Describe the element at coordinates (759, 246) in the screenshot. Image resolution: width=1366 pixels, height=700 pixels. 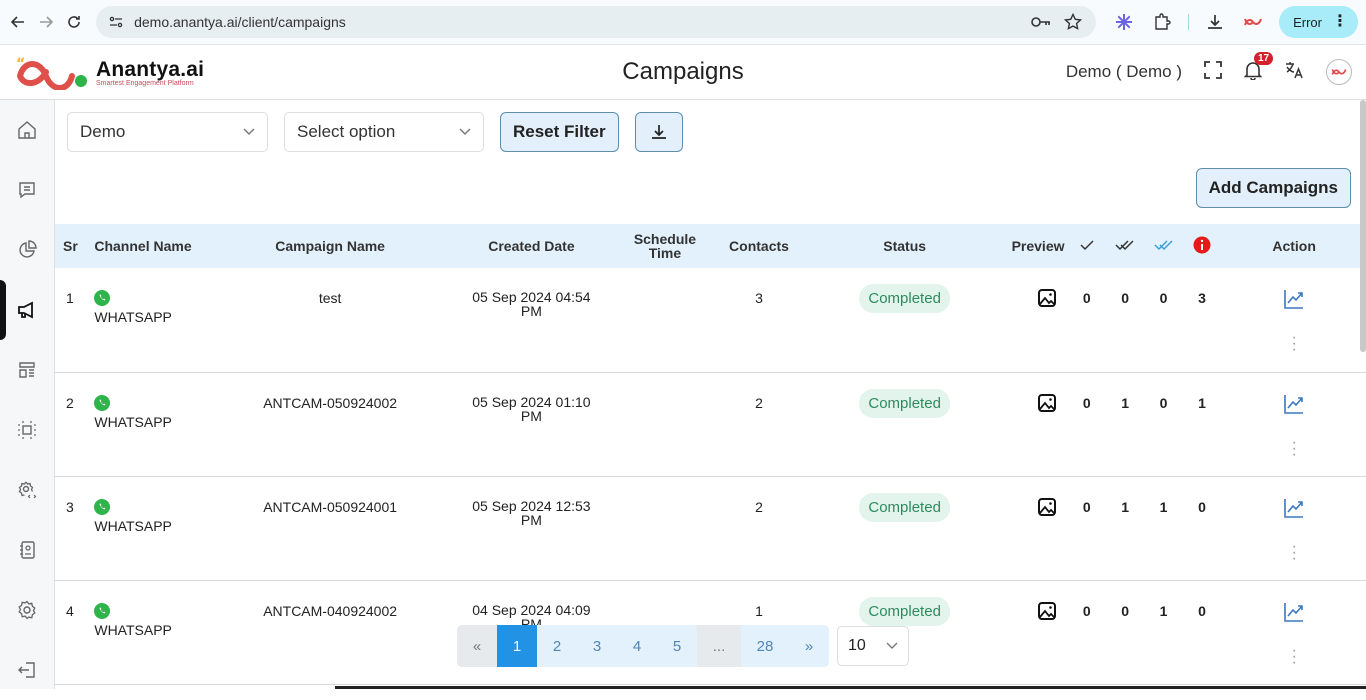
I see `header-contacts: Contacts` at that location.